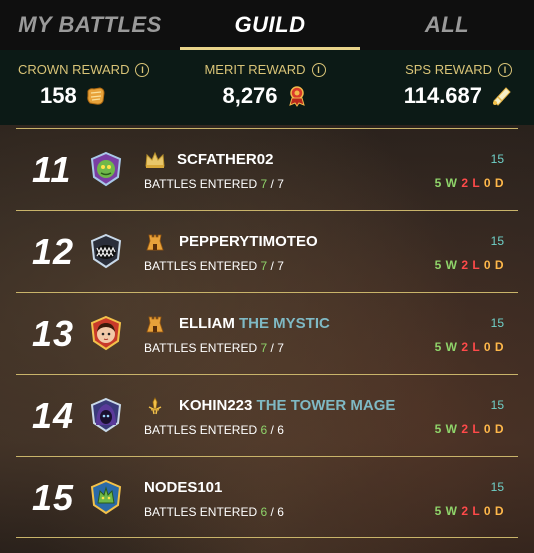 The width and height of the screenshot is (534, 553). What do you see at coordinates (53, 333) in the screenshot?
I see `rank-number: 13` at bounding box center [53, 333].